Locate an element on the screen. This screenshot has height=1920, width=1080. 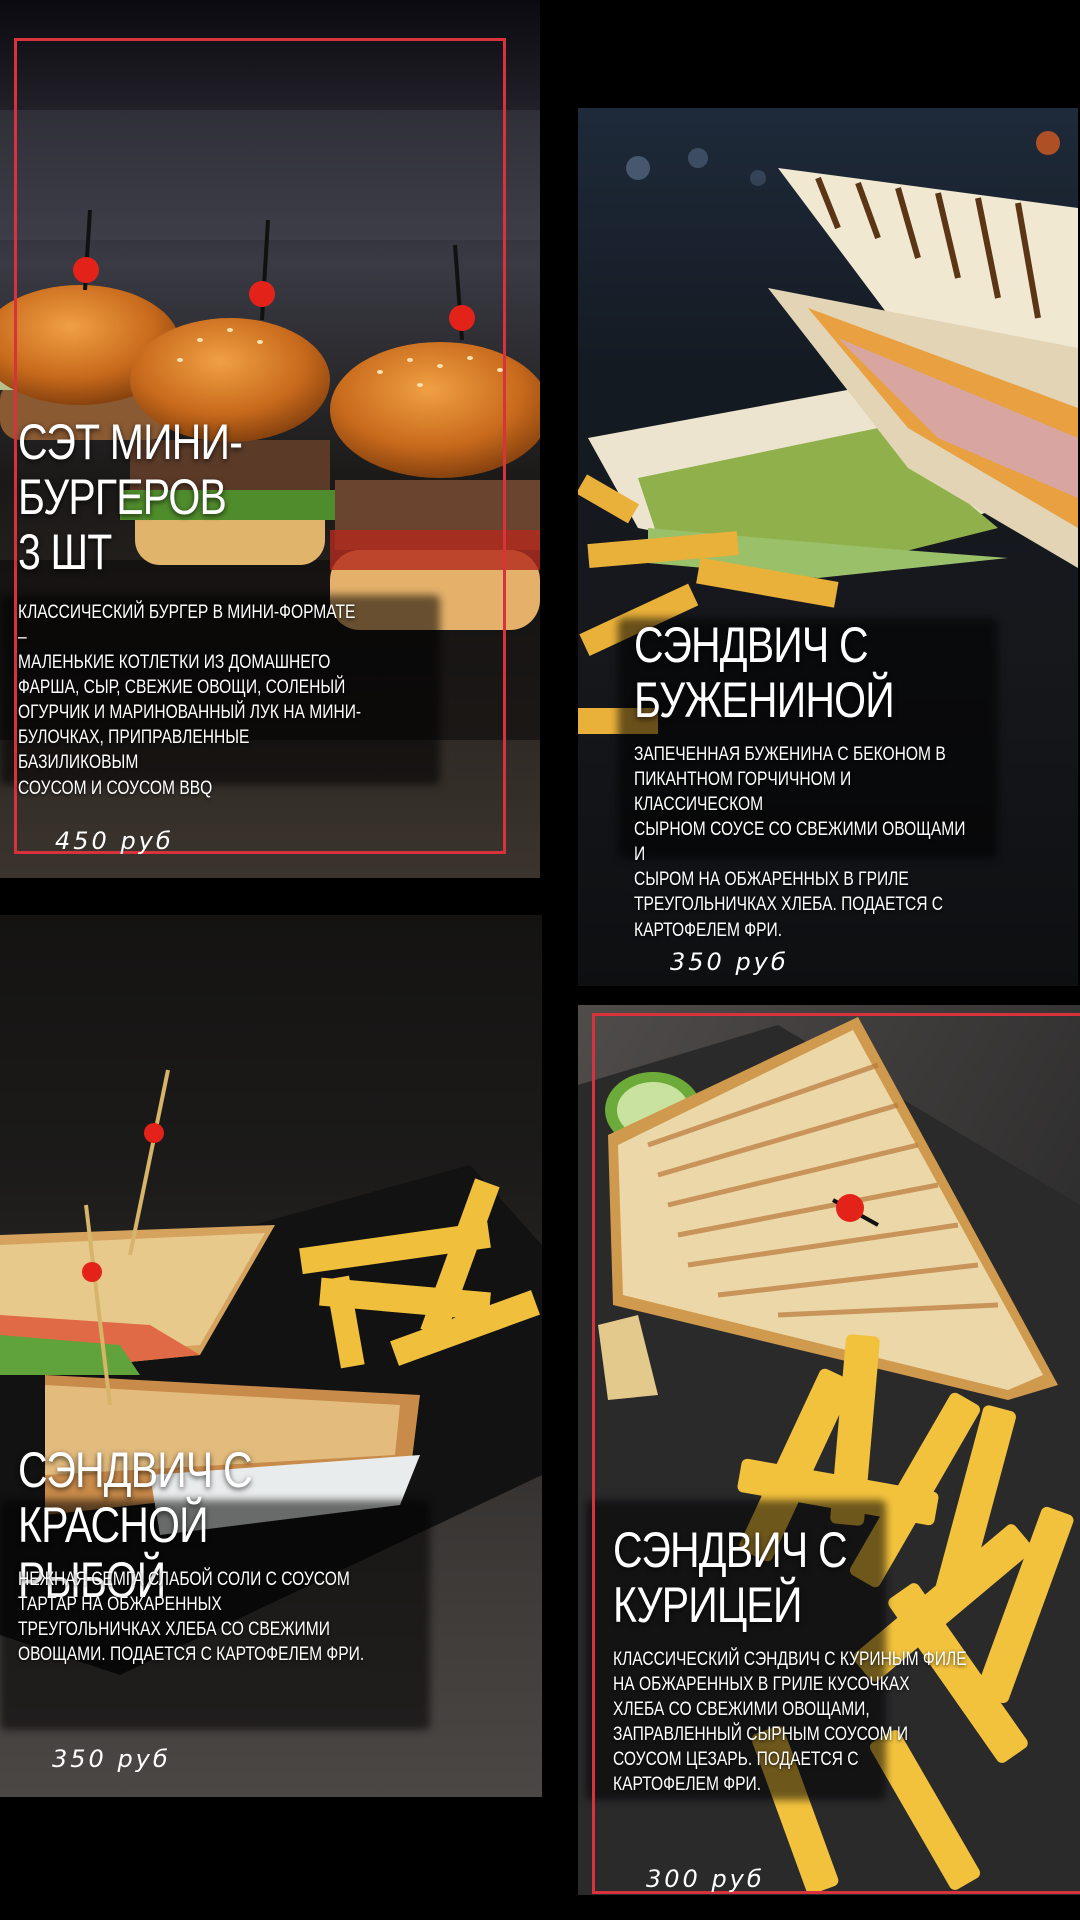
item-price: 300 руб is located at coordinates (705, 1879).